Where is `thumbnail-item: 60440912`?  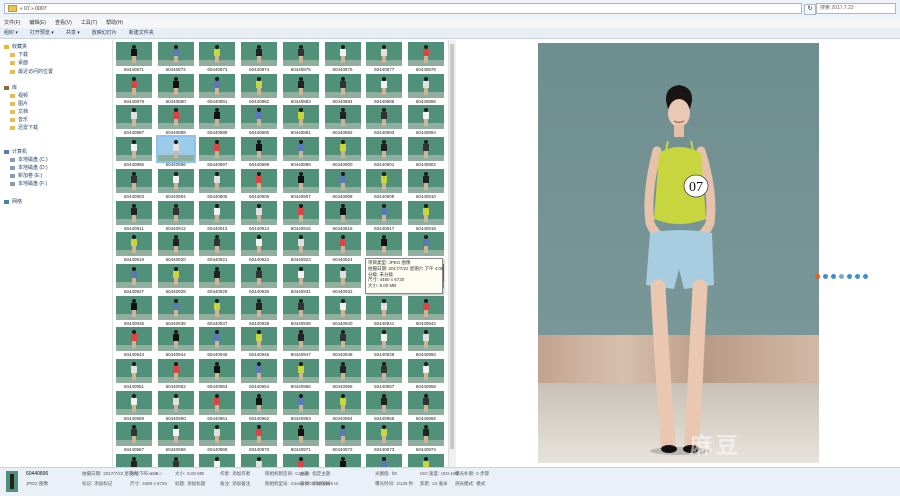
thumbnail-item: 60440912 is located at coordinates (175, 216).